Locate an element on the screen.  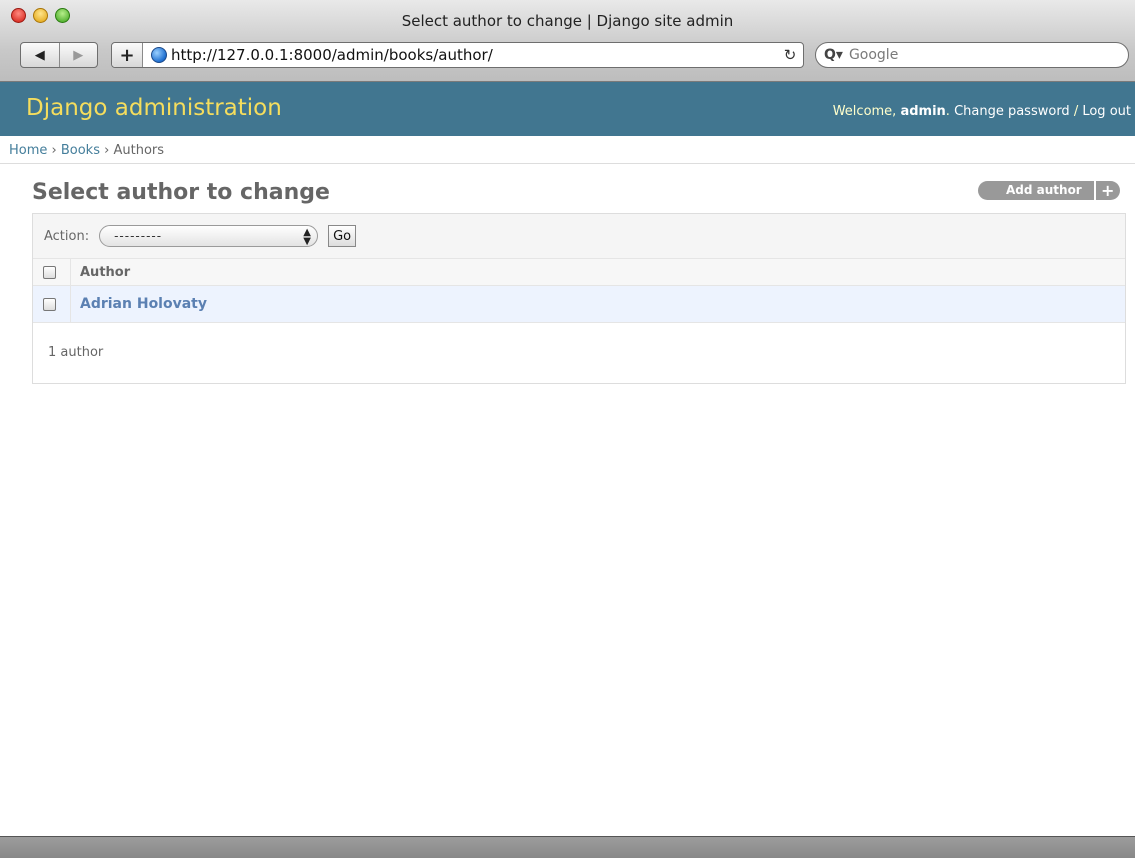
site-name: Django administration is located at coordinates (154, 108).